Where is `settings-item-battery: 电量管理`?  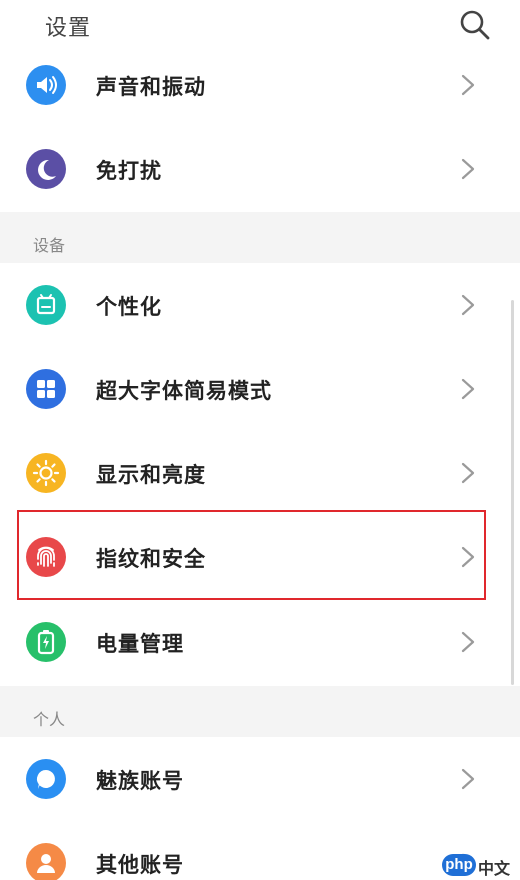
settings-item-battery: 电量管理 is located at coordinates (260, 642).